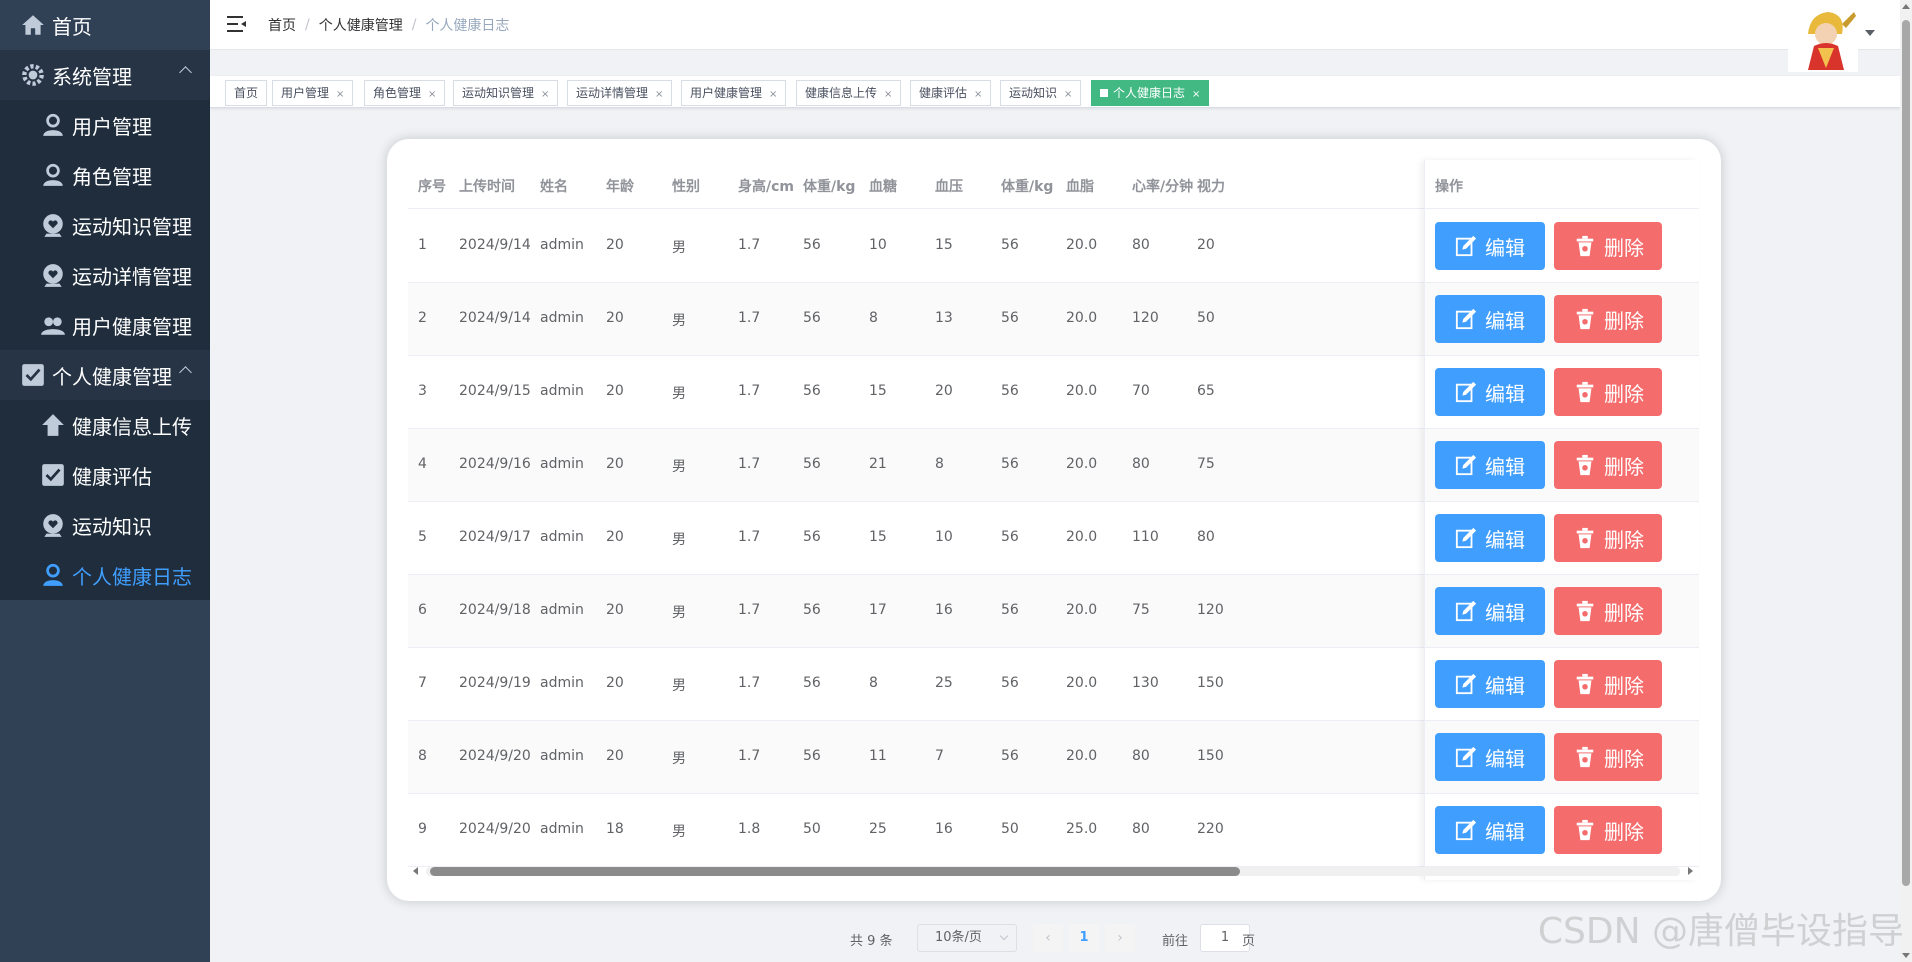  I want to click on sidebar-item-user-management: 用户管理, so click(105, 125).